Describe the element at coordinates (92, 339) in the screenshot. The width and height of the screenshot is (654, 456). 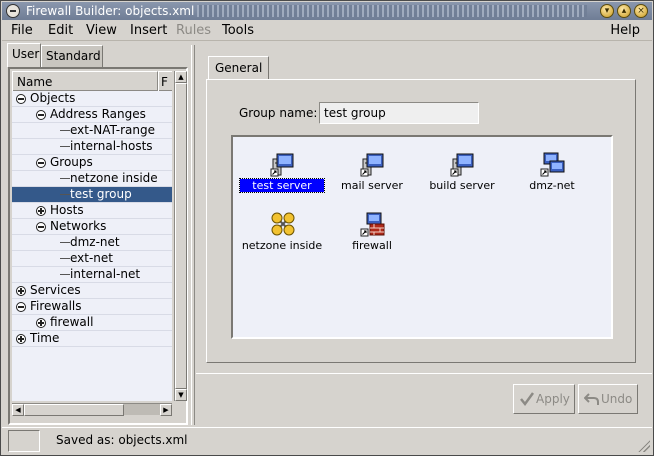
I see `tree-item: Time` at that location.